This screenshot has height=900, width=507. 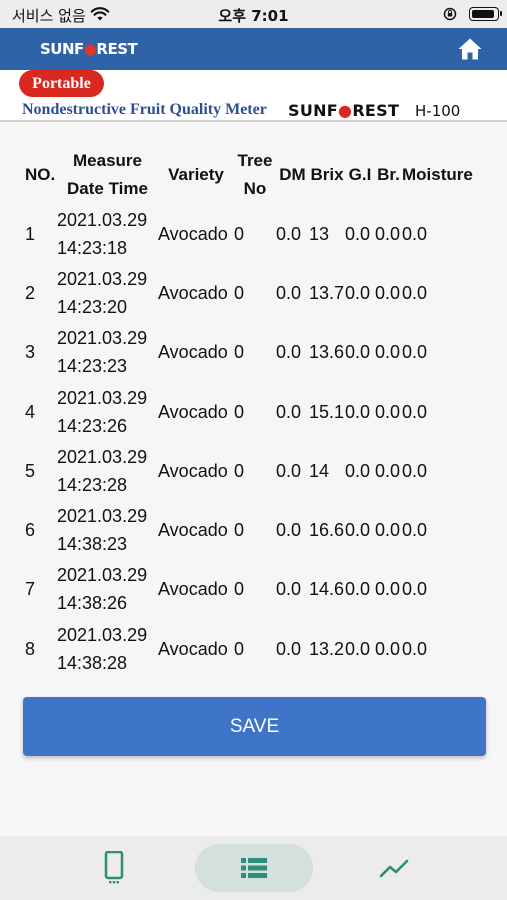 What do you see at coordinates (485, 14) in the screenshot?
I see `battery-icon` at bounding box center [485, 14].